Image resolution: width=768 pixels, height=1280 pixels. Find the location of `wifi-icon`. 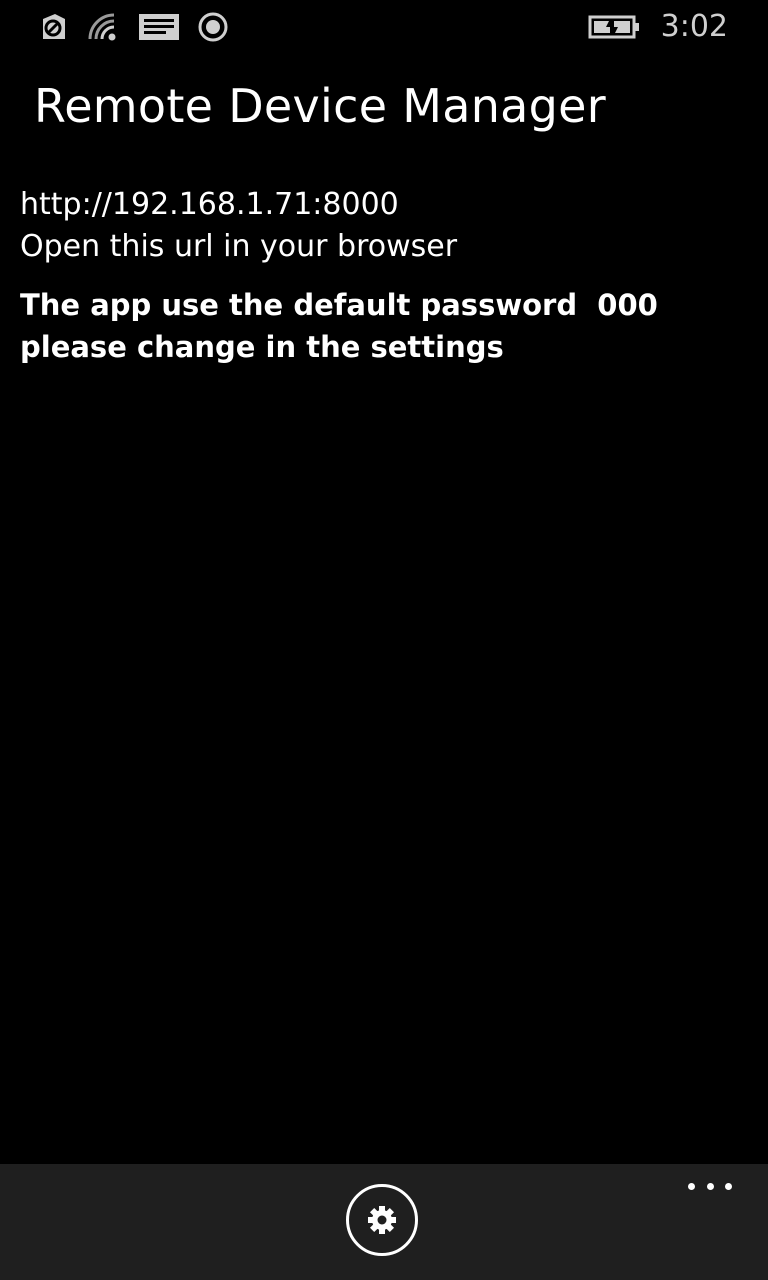

wifi-icon is located at coordinates (103, 27).